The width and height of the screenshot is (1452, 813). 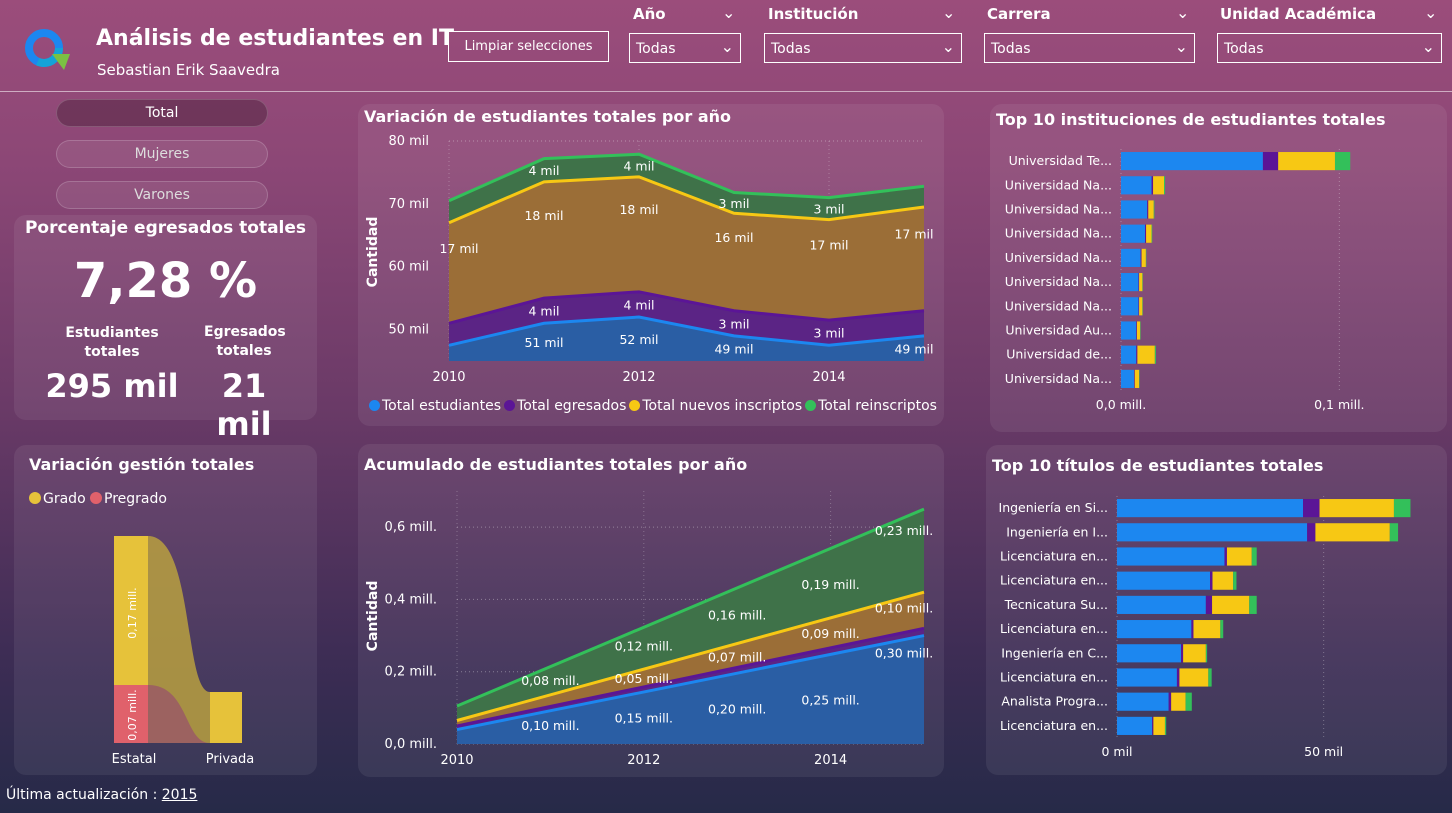 What do you see at coordinates (1298, 14) in the screenshot?
I see `filter-unit-label: Unidad Académica` at bounding box center [1298, 14].